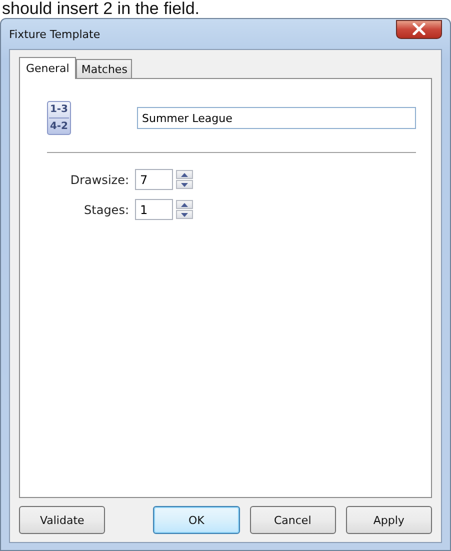  What do you see at coordinates (99, 179) in the screenshot?
I see `spinner-label: Drawsize:` at bounding box center [99, 179].